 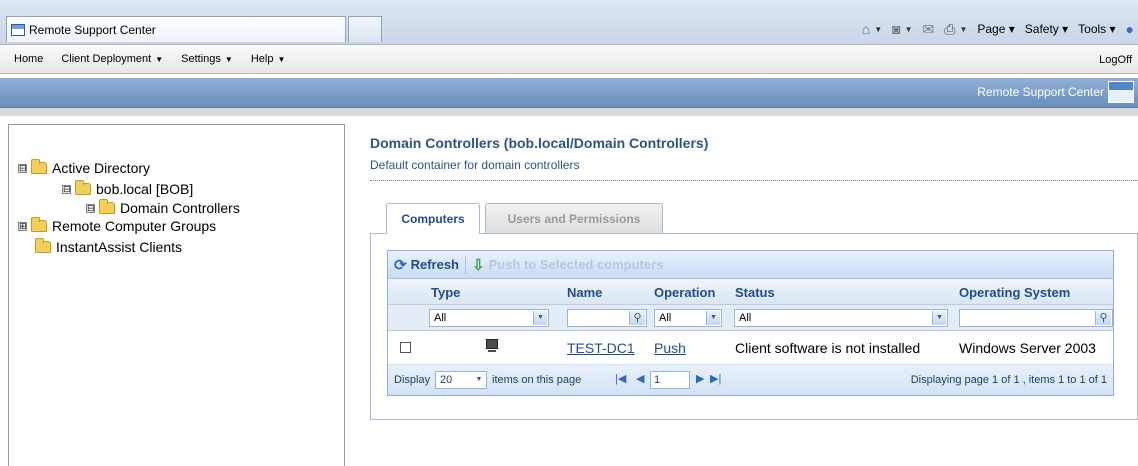 What do you see at coordinates (1121, 92) in the screenshot?
I see `app-logo-icon` at bounding box center [1121, 92].